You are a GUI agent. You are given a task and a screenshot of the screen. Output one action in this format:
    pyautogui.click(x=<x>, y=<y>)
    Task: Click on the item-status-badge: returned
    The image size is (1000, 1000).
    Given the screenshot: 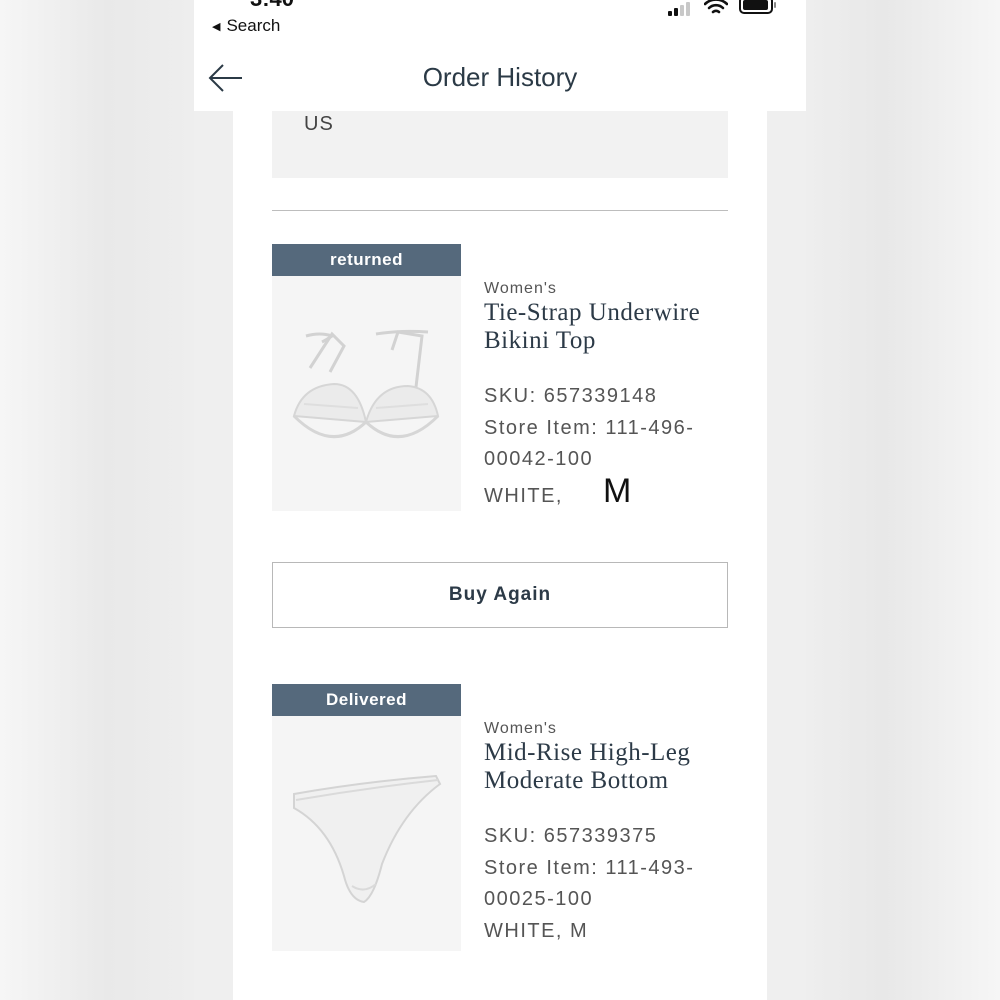 What is the action you would take?
    pyautogui.click(x=366, y=260)
    